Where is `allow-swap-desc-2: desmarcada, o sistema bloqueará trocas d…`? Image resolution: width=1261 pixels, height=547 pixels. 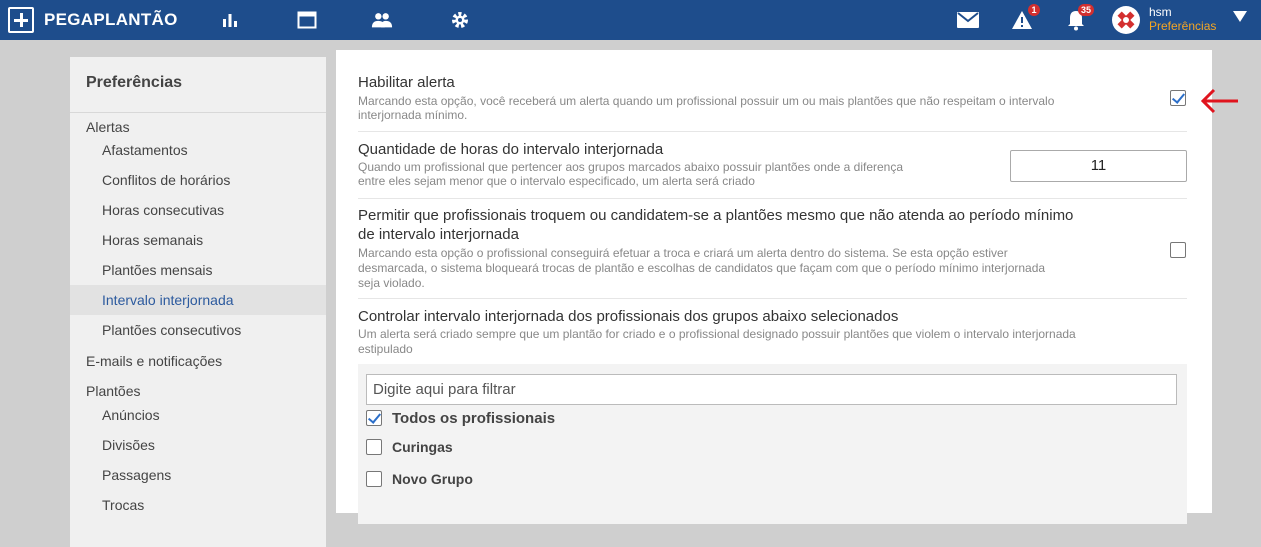
allow-swap-desc-2: desmarcada, o sistema bloqueará trocas d… is located at coordinates (702, 268).